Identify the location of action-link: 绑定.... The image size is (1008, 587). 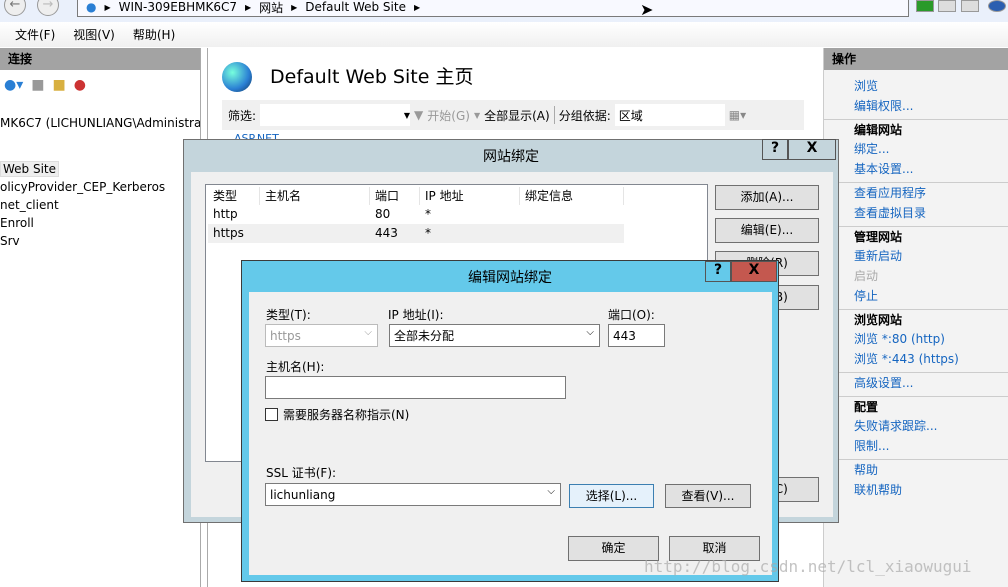
(916, 149).